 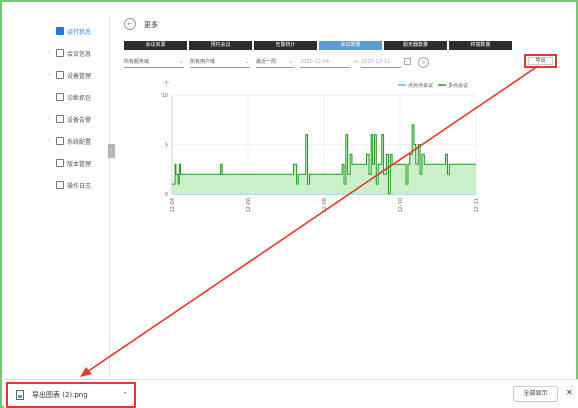 What do you see at coordinates (20, 395) in the screenshot?
I see `file-icon` at bounding box center [20, 395].